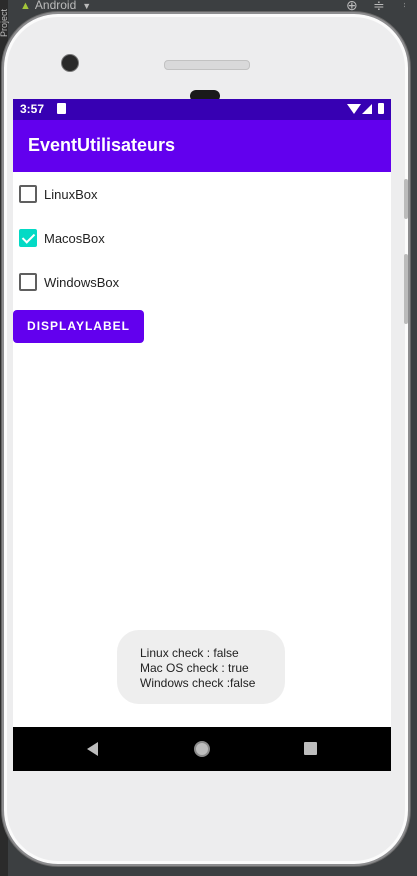  I want to click on front-camera, so click(70, 63).